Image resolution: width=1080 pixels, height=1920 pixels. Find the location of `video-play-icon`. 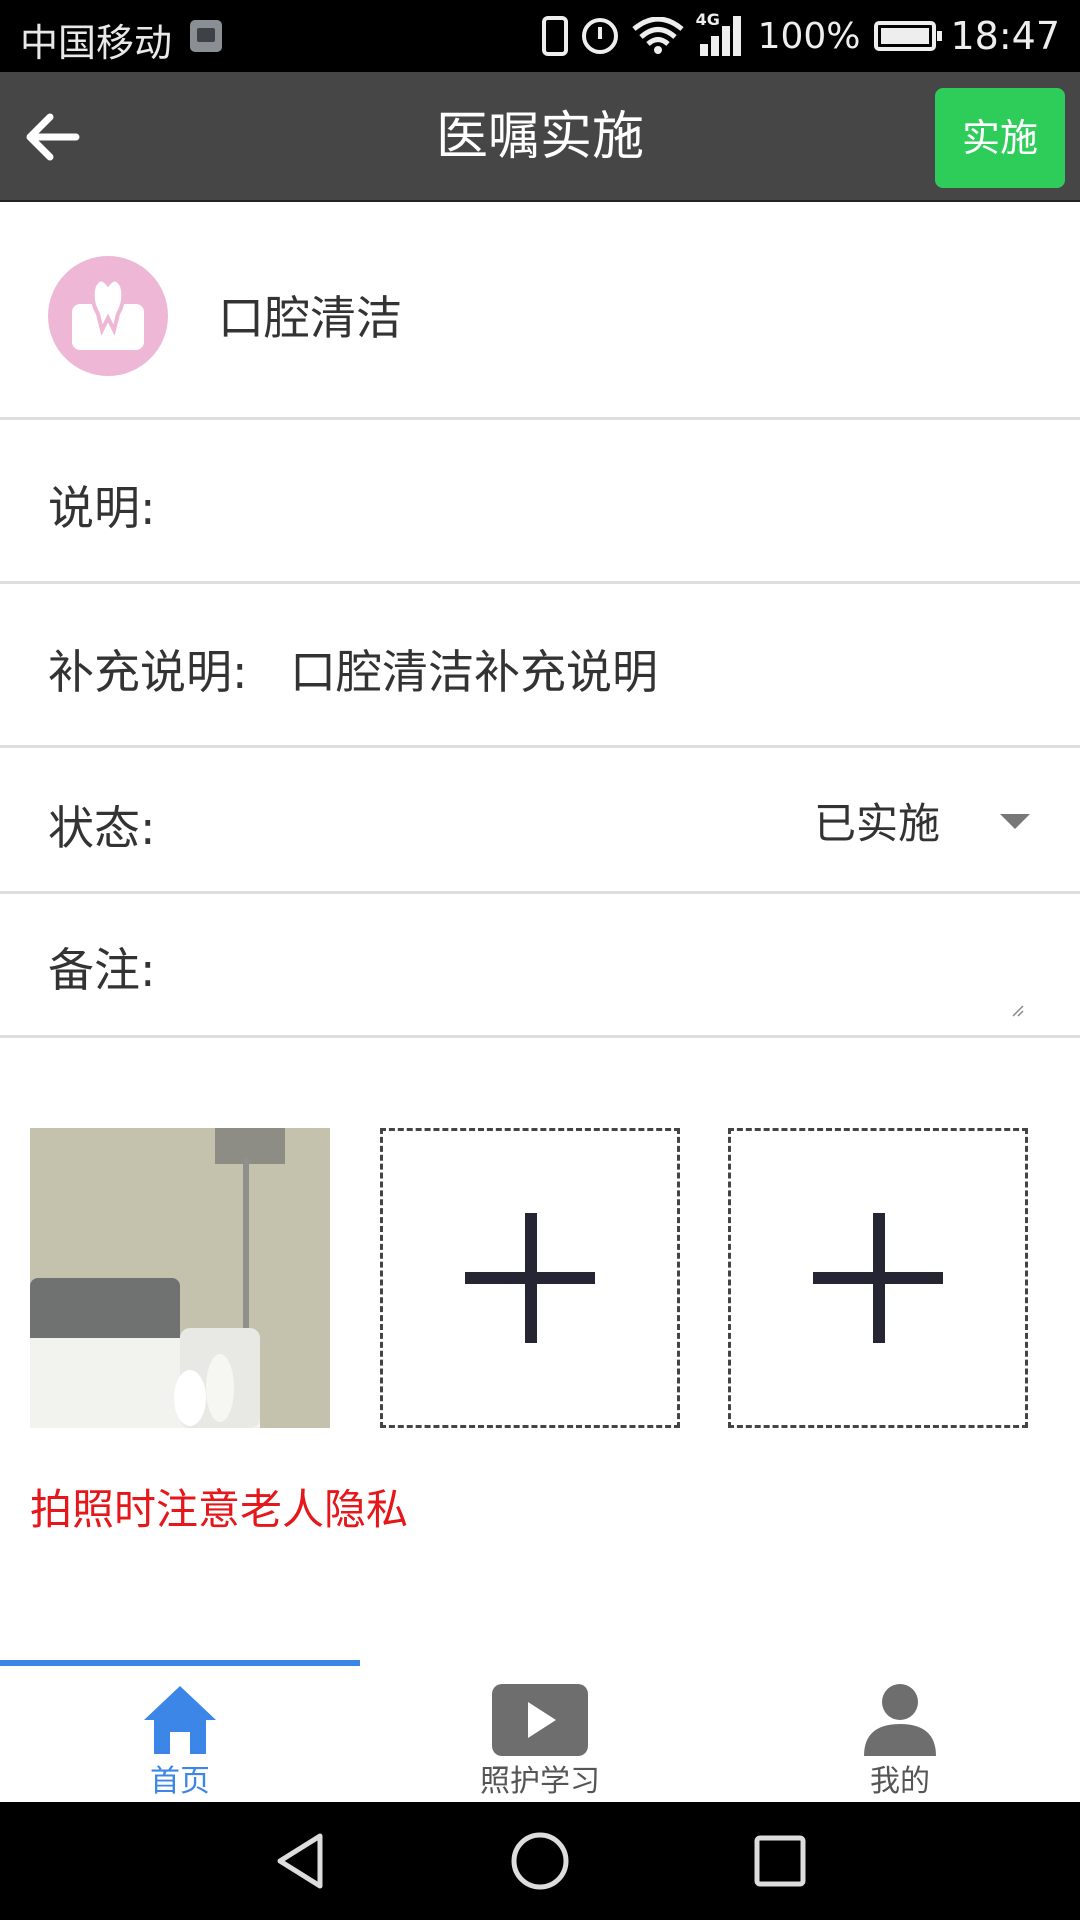

video-play-icon is located at coordinates (540, 1720).